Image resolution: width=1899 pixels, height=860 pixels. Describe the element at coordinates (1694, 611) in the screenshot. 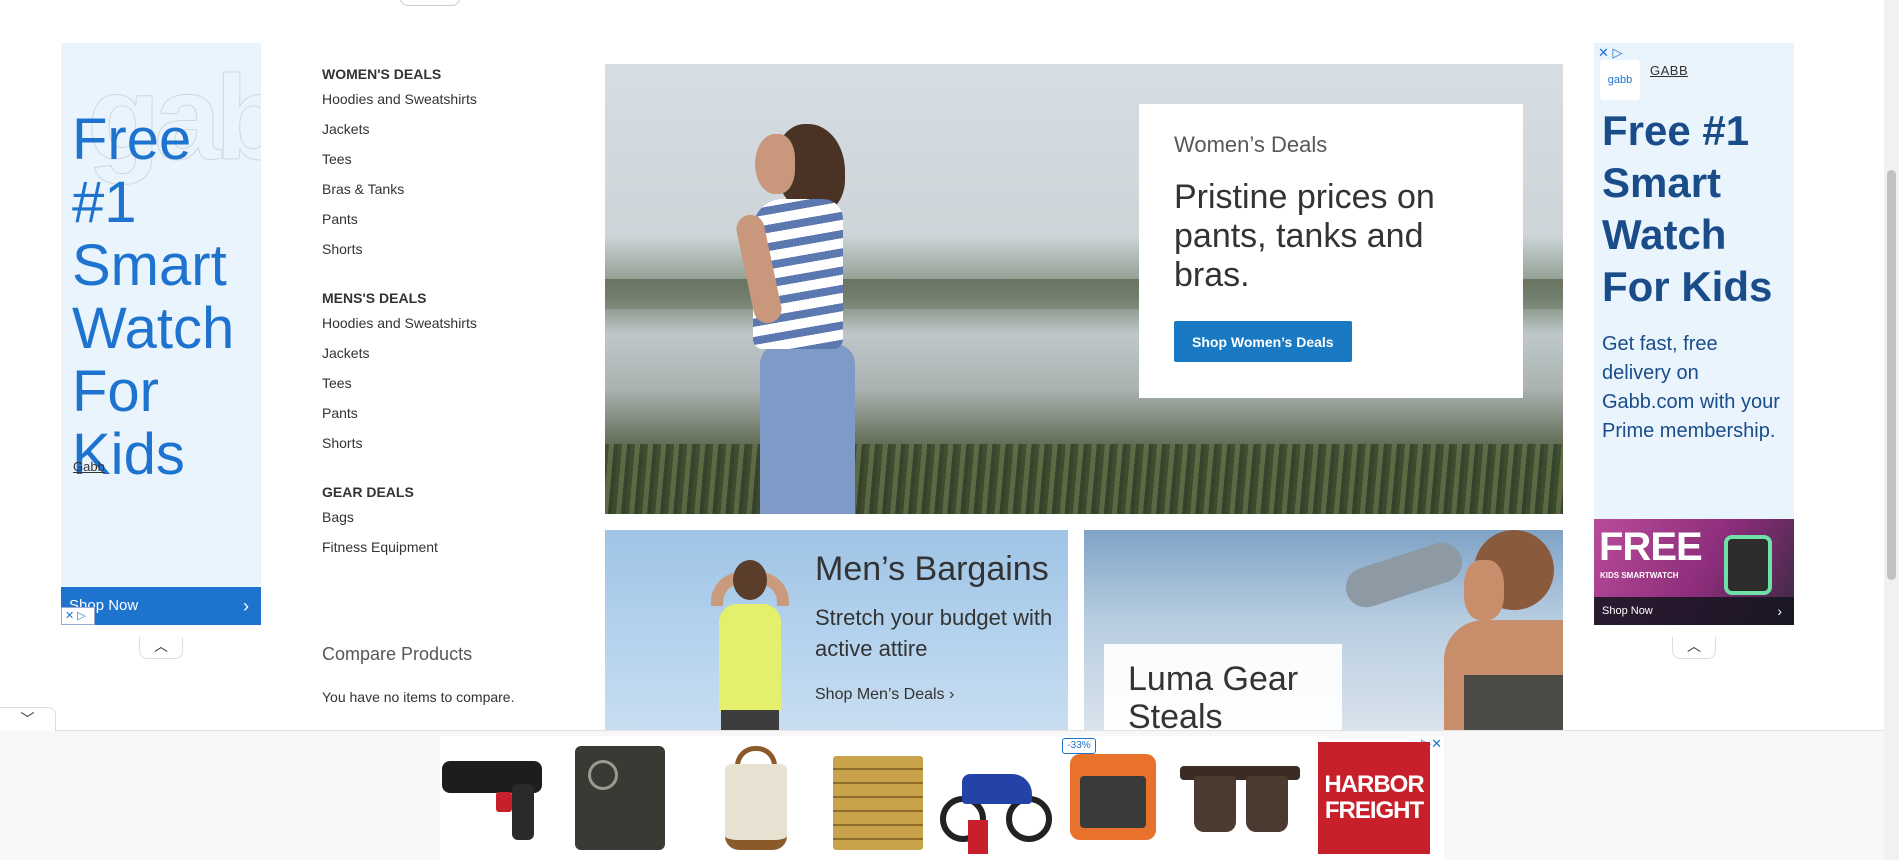

I see `right-ad-shop-now-button: Shop Now ›` at that location.